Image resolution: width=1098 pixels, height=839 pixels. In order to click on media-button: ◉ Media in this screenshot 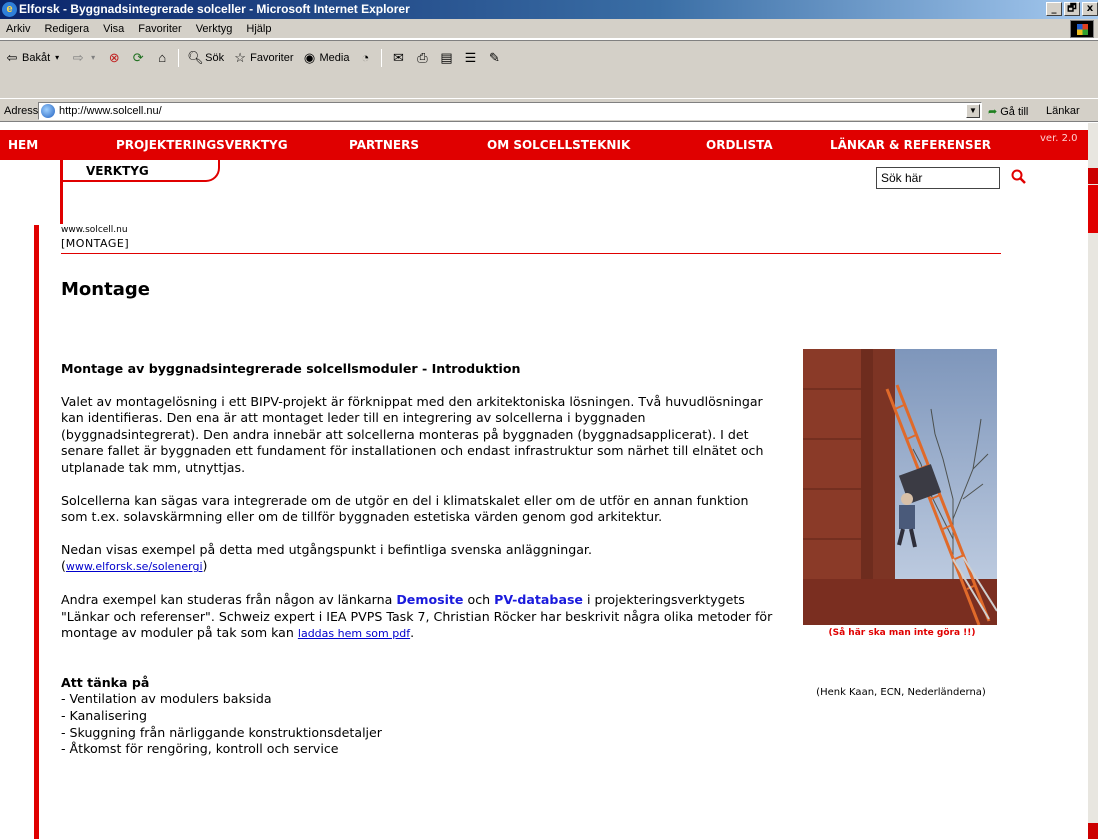, I will do `click(326, 58)`.